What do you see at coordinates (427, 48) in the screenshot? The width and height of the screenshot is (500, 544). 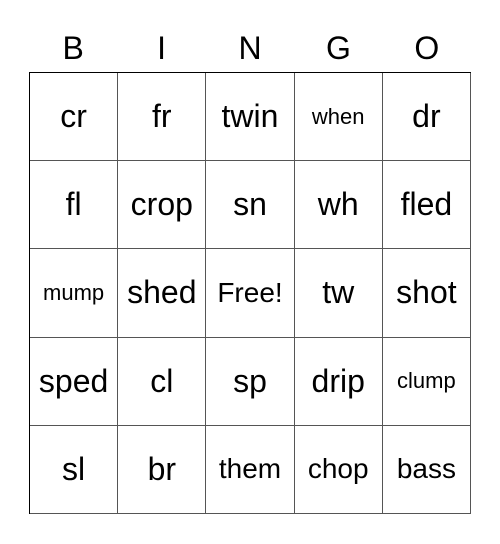 I see `header-letter-o: O` at bounding box center [427, 48].